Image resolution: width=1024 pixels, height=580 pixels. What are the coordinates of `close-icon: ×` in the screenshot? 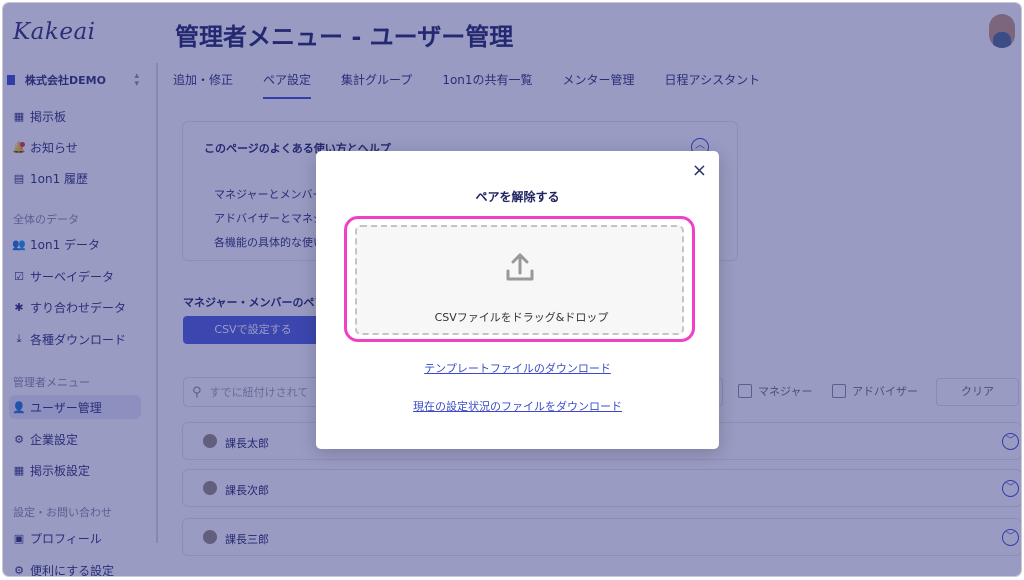 It's located at (699, 171).